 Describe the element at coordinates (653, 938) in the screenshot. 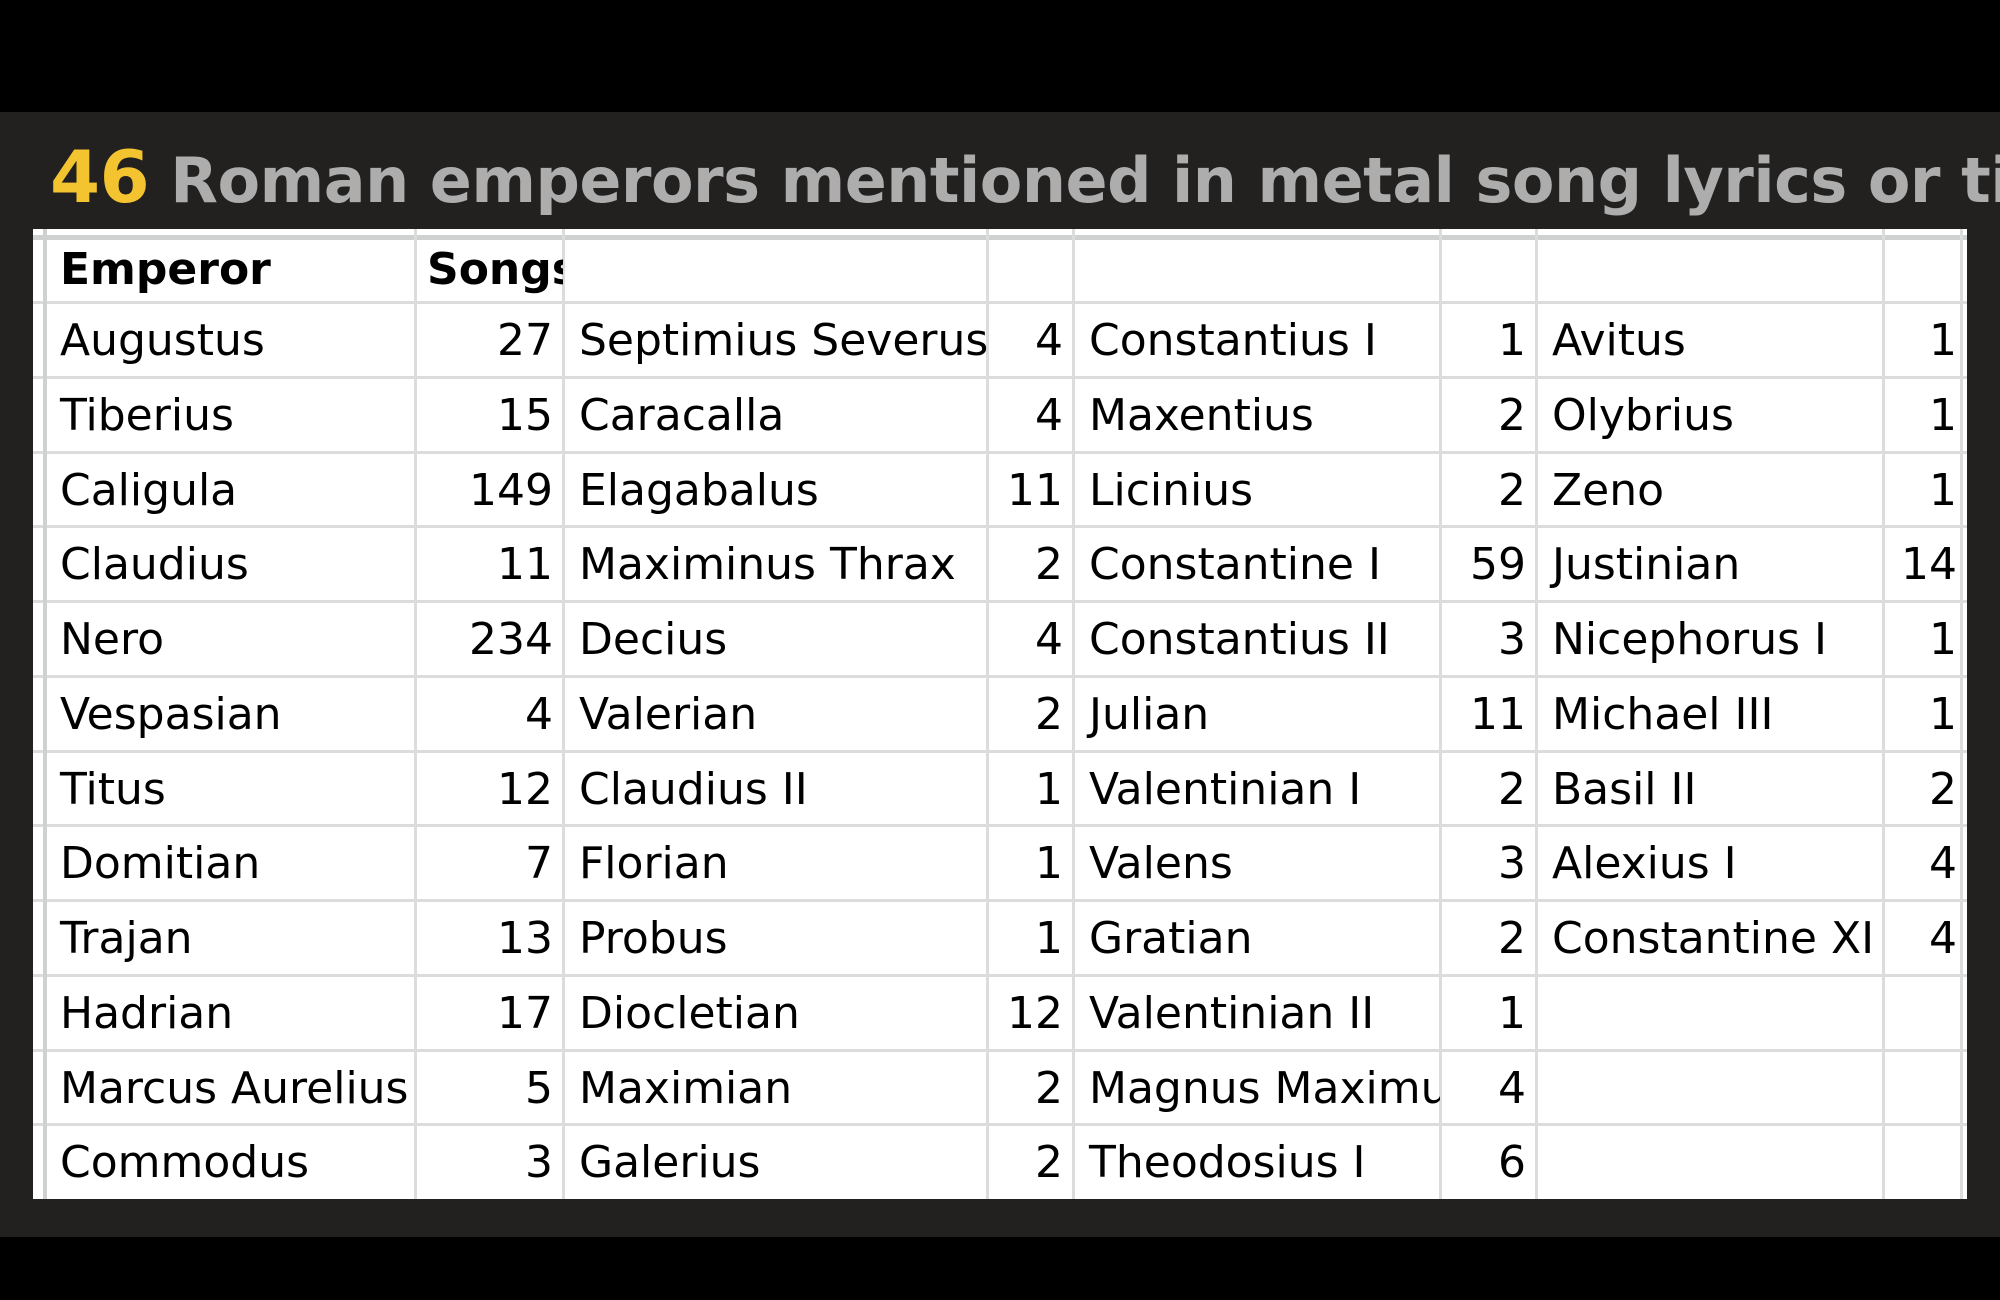

I see `emperor-name-cell: Probus` at that location.